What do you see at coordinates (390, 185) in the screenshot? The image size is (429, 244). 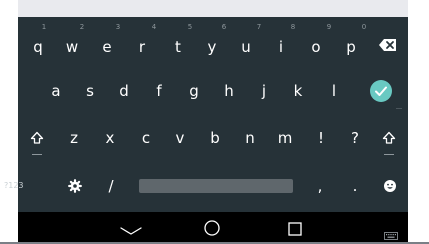 I see `emoji-icon` at bounding box center [390, 185].